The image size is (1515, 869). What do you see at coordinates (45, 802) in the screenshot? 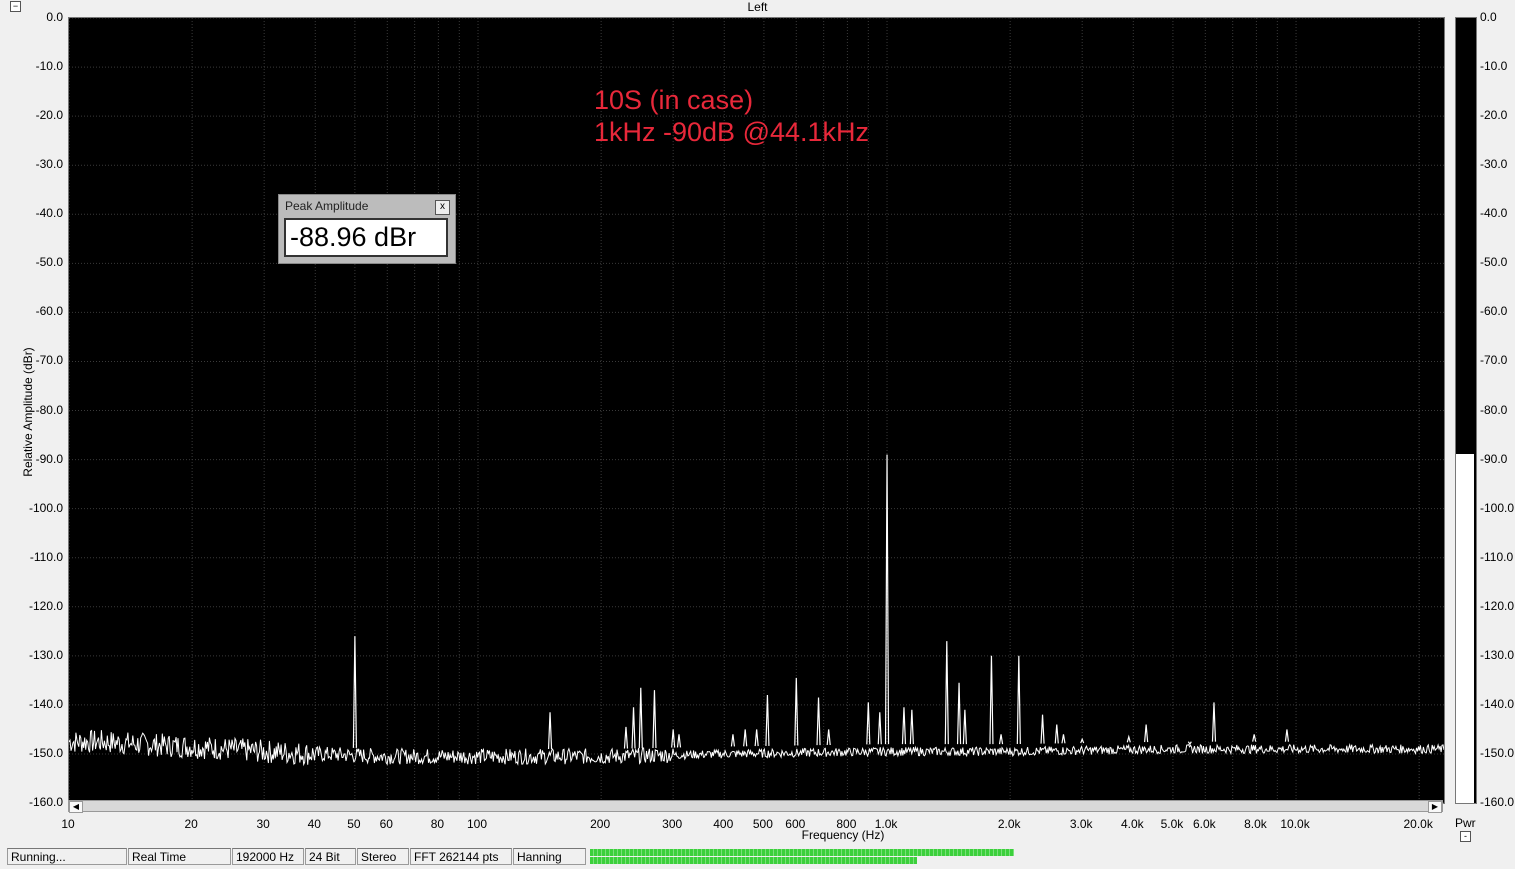
I see `y-tick-label: -160.0` at bounding box center [45, 802].